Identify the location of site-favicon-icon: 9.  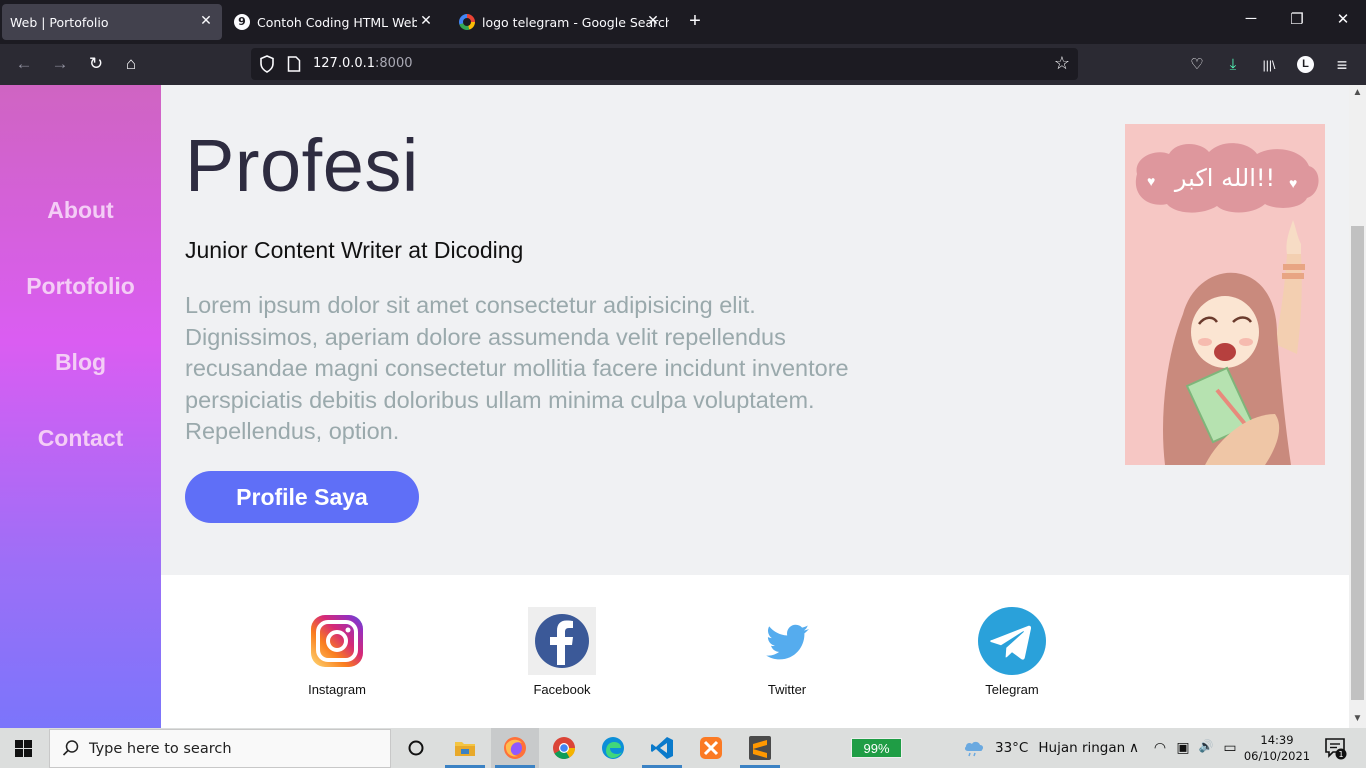
(242, 22).